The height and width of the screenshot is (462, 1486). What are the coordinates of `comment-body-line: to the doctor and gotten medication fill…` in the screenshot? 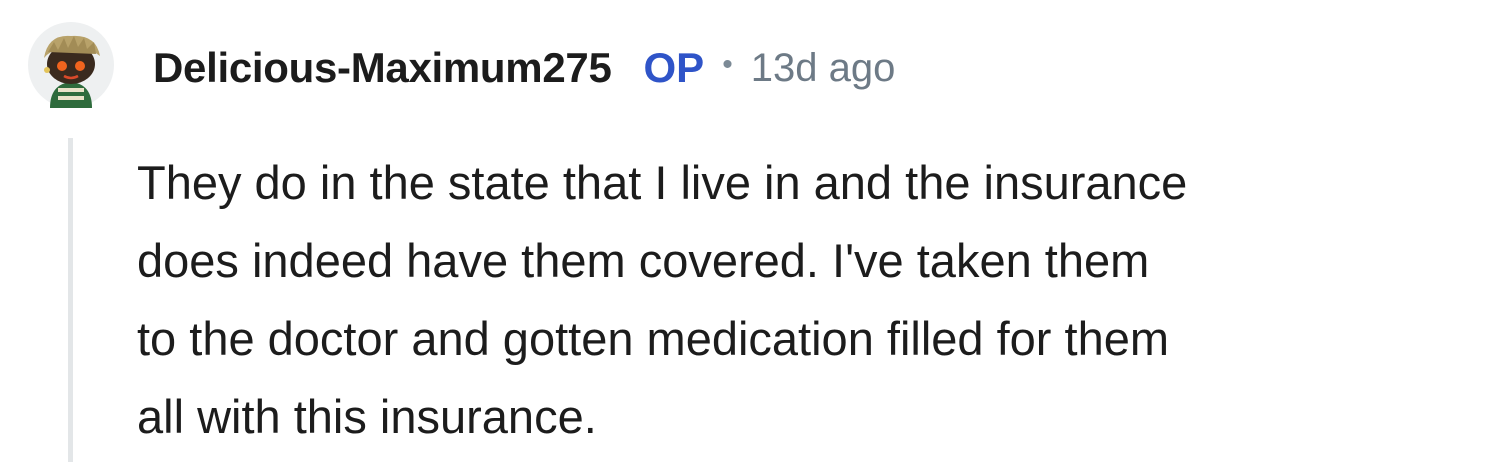 It's located at (653, 338).